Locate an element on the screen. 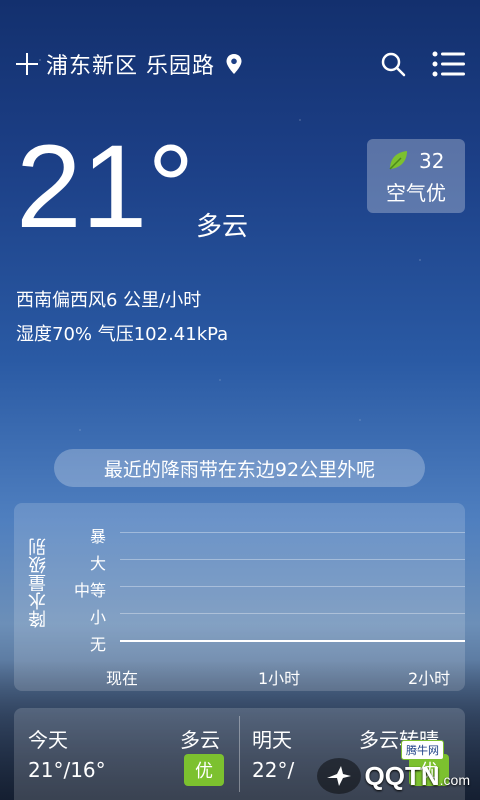 Image resolution: width=480 pixels, height=800 pixels. precipitation-series-line is located at coordinates (292, 641).